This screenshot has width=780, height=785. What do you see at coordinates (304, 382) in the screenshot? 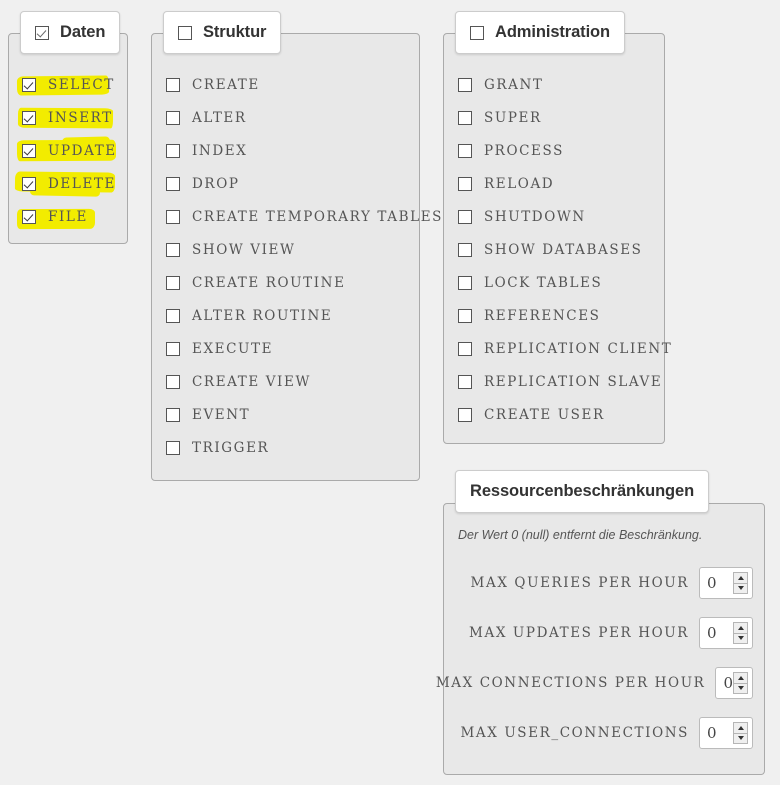
I see `privilege-row-create-view: CREATE VIEW` at bounding box center [304, 382].